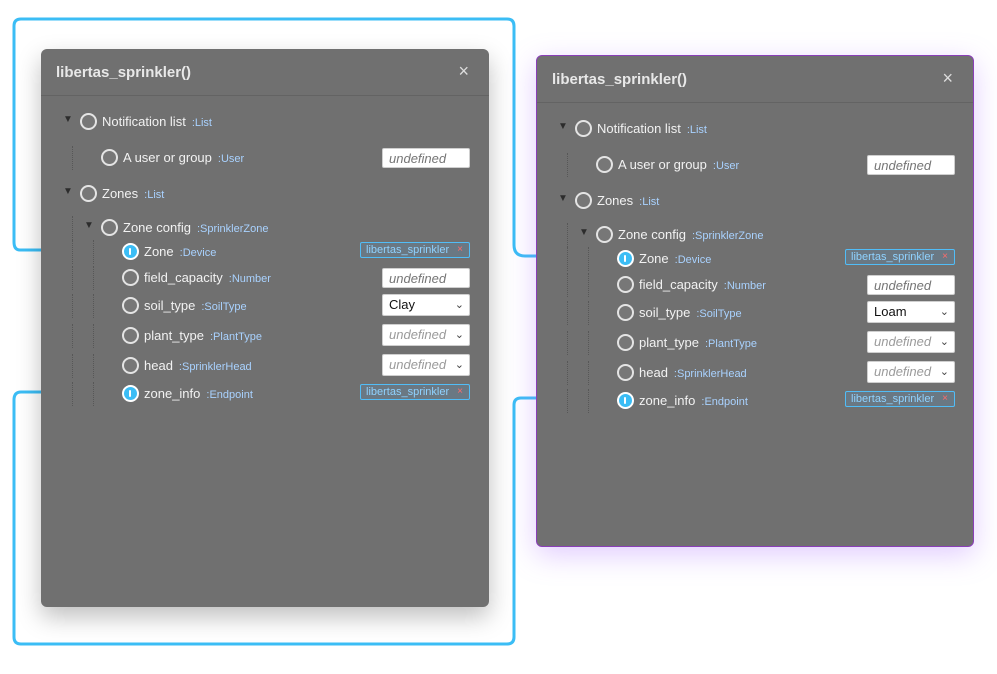 This screenshot has width=997, height=674. What do you see at coordinates (702, 284) in the screenshot?
I see `param-label: field_capacity:Number` at bounding box center [702, 284].